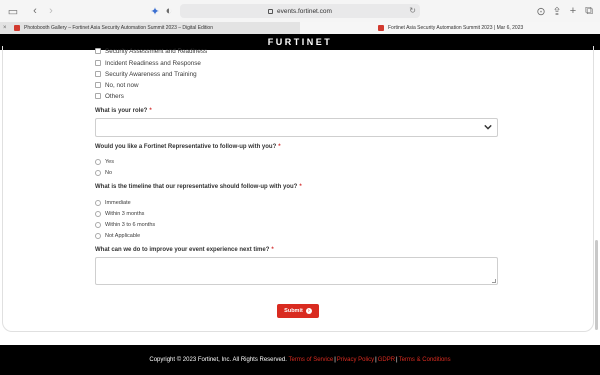 Image resolution: width=600 pixels, height=375 pixels. What do you see at coordinates (118, 203) in the screenshot?
I see `radio-label: Immediate` at bounding box center [118, 203].